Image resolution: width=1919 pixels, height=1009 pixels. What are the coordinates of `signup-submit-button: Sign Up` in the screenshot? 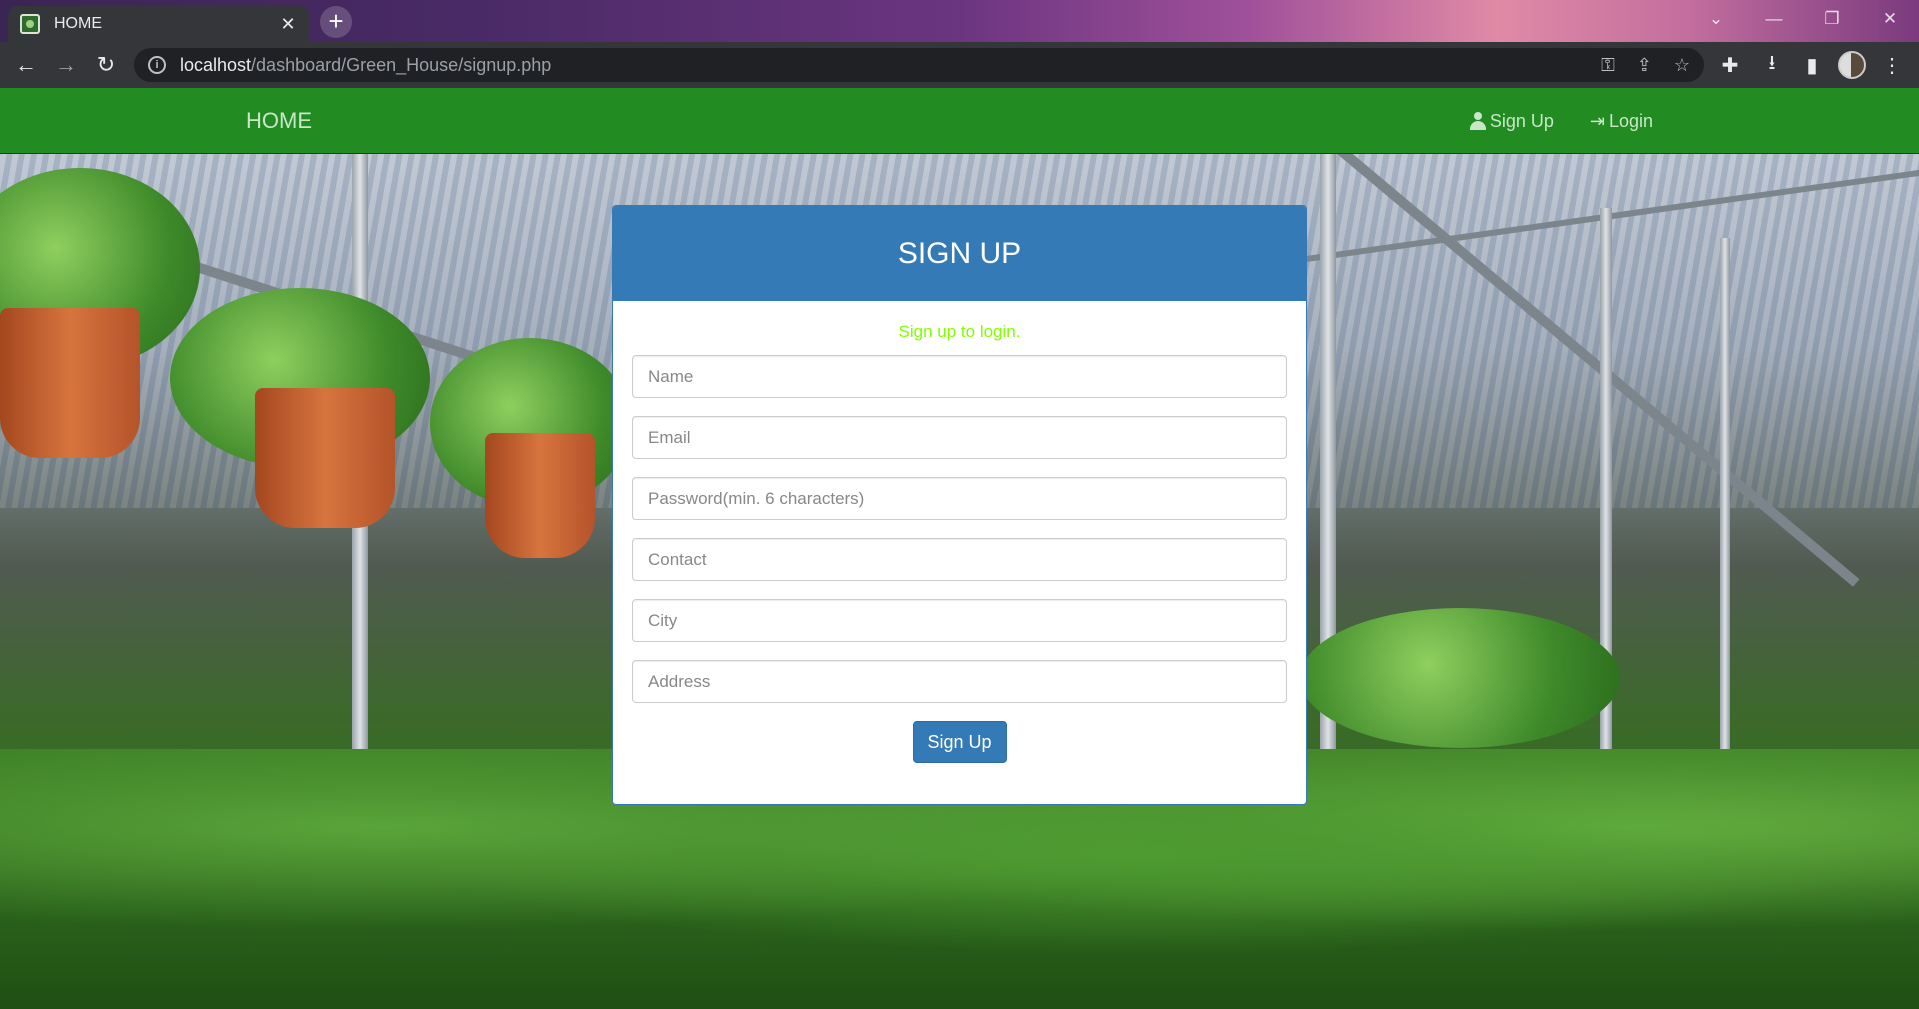 It's located at (959, 742).